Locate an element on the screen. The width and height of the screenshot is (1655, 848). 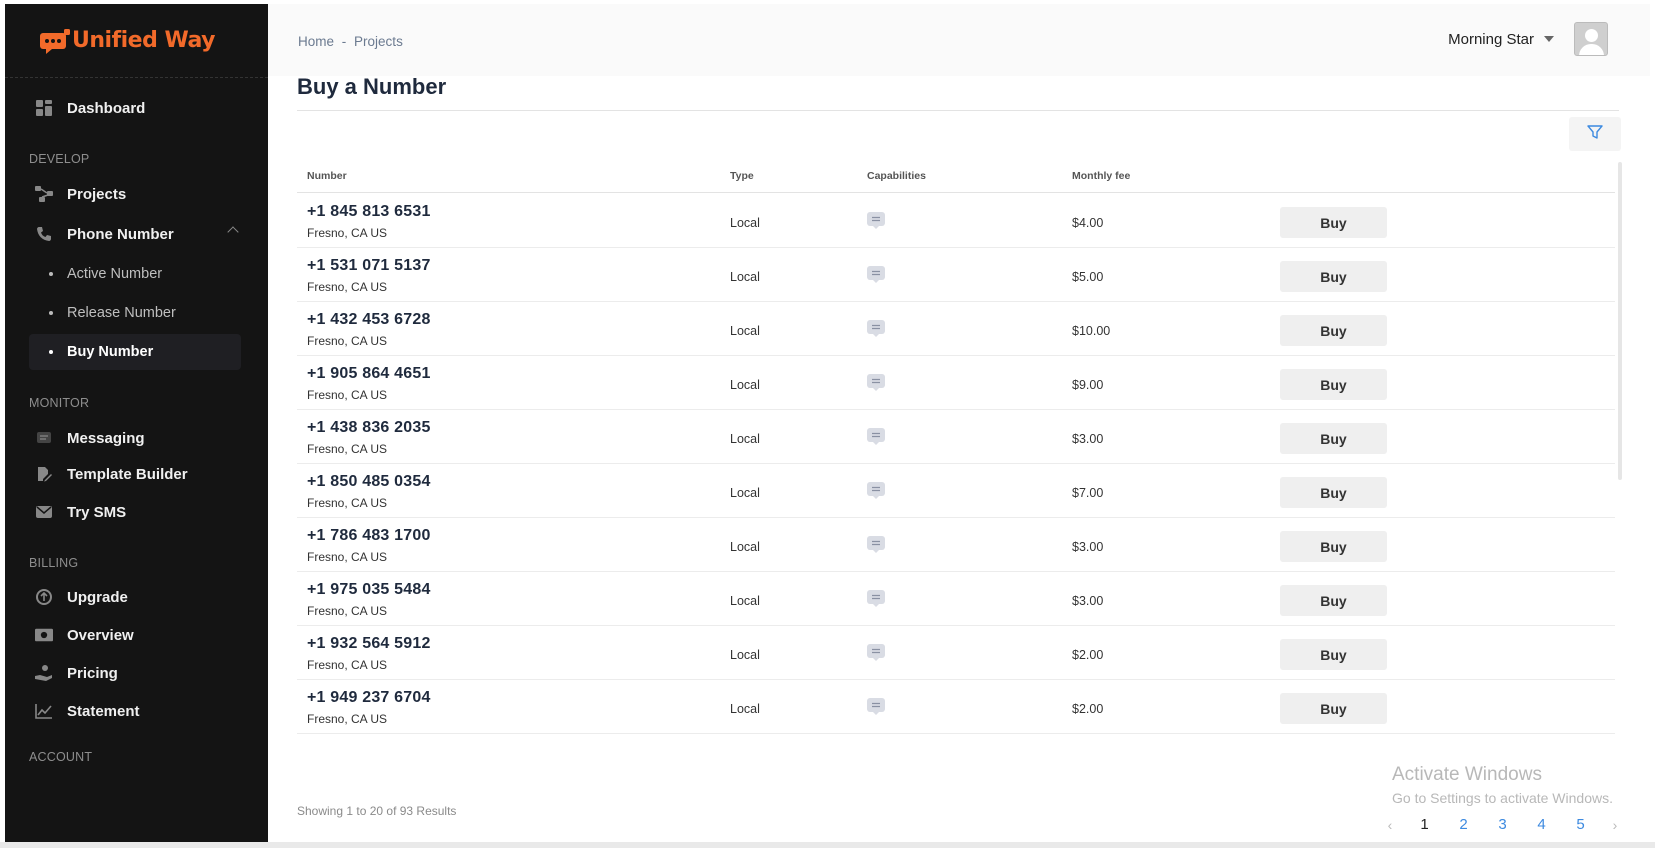
next-page-icon: › is located at coordinates (1615, 825).